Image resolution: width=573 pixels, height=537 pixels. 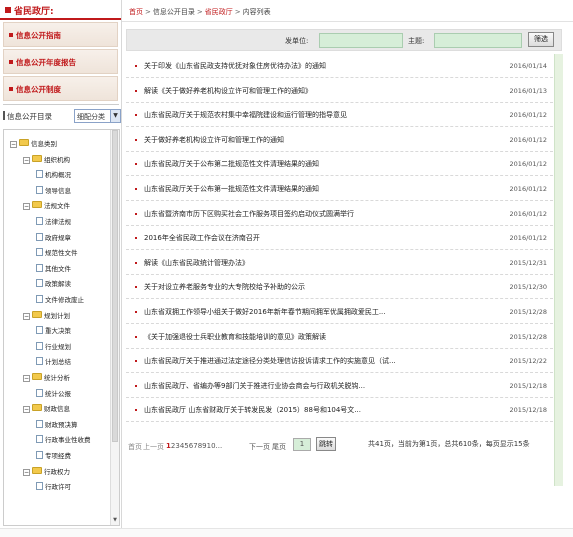 I want to click on breadcrumb: 首页 > 信息公开目录 > 省民政厅 > 内容列表, so click(x=347, y=11).